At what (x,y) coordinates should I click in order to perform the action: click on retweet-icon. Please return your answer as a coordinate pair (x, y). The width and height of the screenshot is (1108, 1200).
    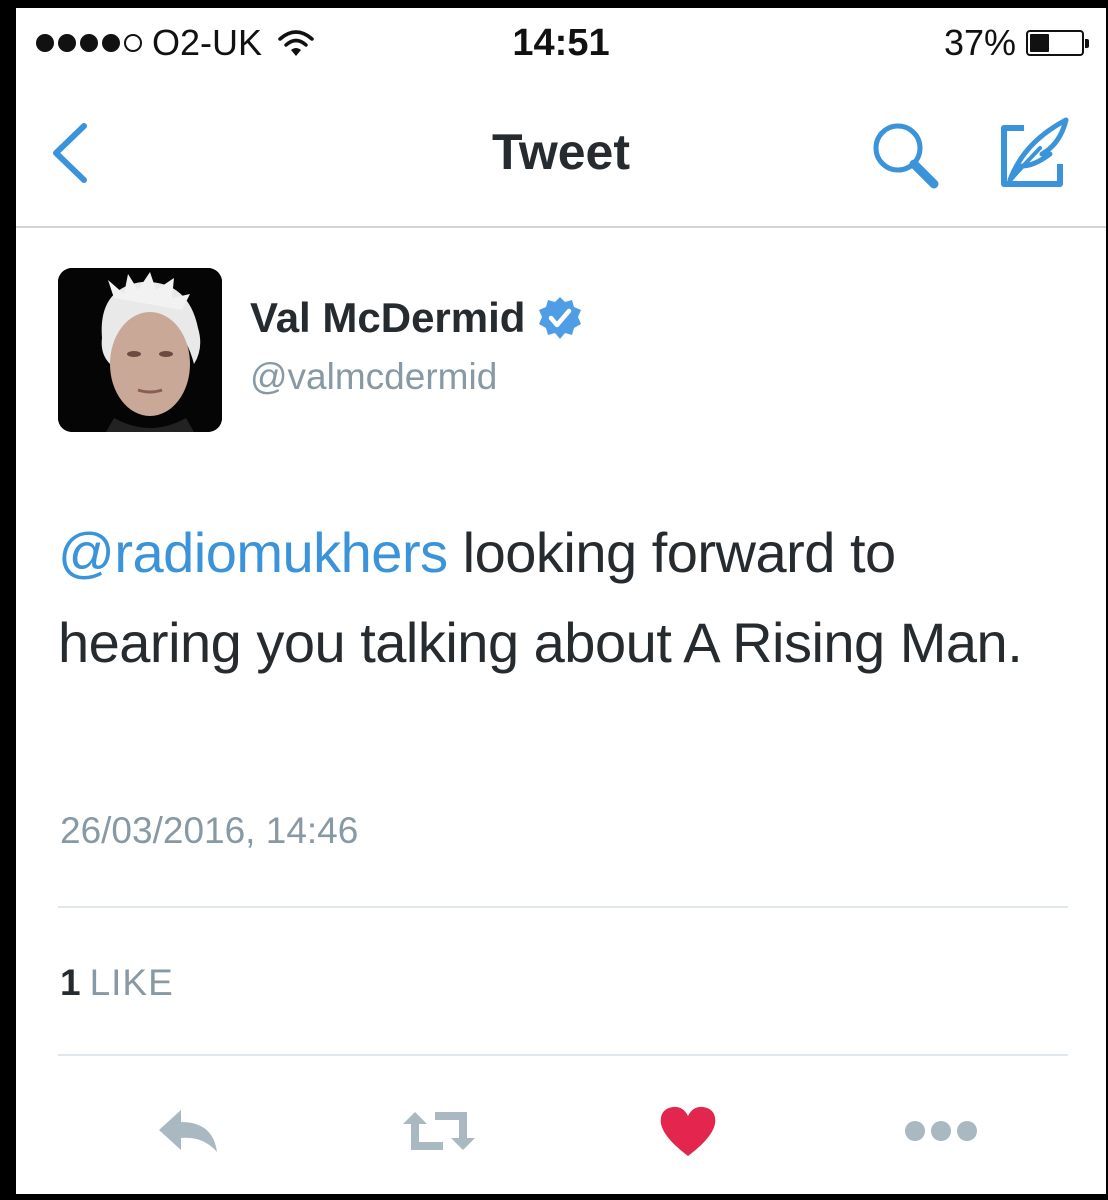
    Looking at the image, I should click on (439, 1131).